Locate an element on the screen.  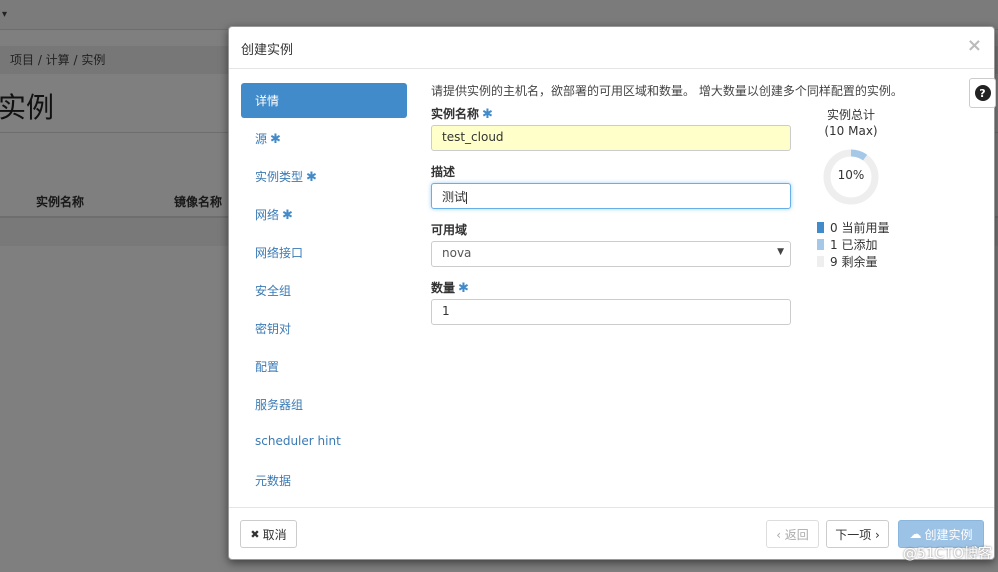
intro-text: 请提供实例的主机名，欲部署的可用区域和数量。 增大数量以创建多个同样配置的实例。 is located at coordinates (667, 91).